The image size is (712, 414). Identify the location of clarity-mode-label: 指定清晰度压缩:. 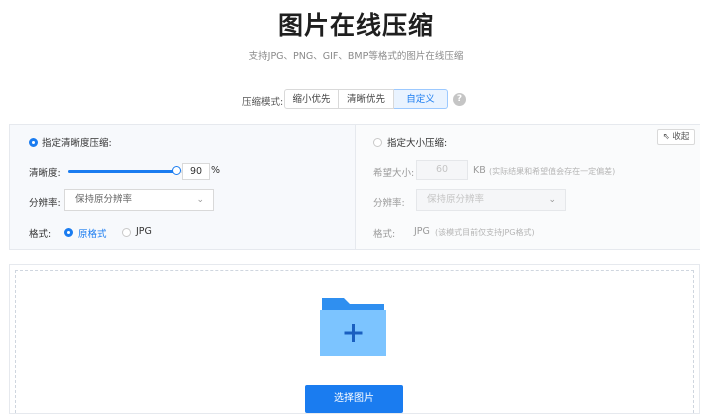
(77, 143).